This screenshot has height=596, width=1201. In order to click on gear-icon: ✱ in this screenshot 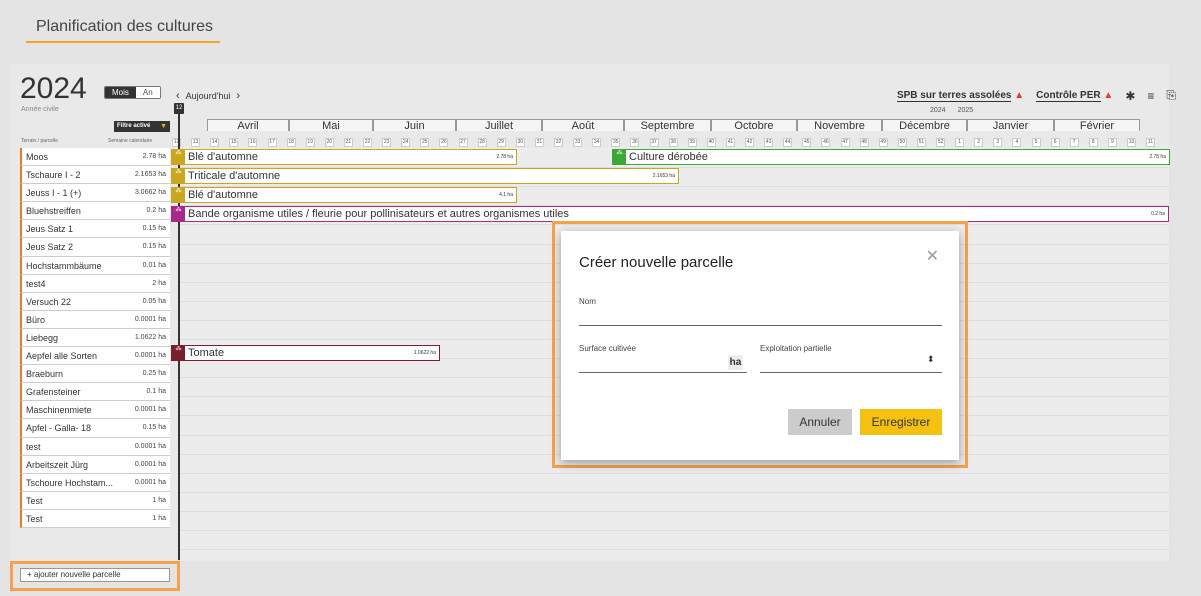, I will do `click(1130, 96)`.